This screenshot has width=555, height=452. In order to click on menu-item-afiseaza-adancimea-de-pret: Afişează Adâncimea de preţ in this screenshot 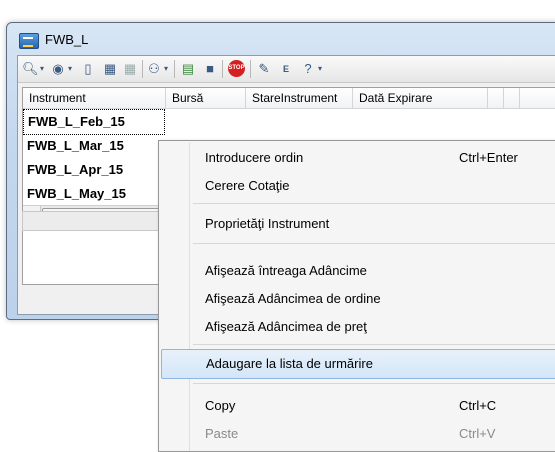, I will do `click(358, 327)`.